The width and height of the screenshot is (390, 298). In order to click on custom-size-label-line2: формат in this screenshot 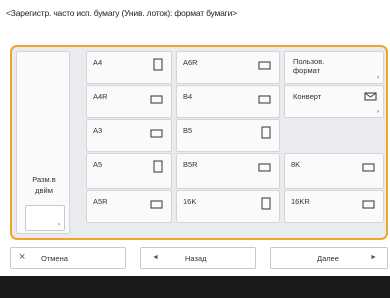, I will do `click(307, 70)`.